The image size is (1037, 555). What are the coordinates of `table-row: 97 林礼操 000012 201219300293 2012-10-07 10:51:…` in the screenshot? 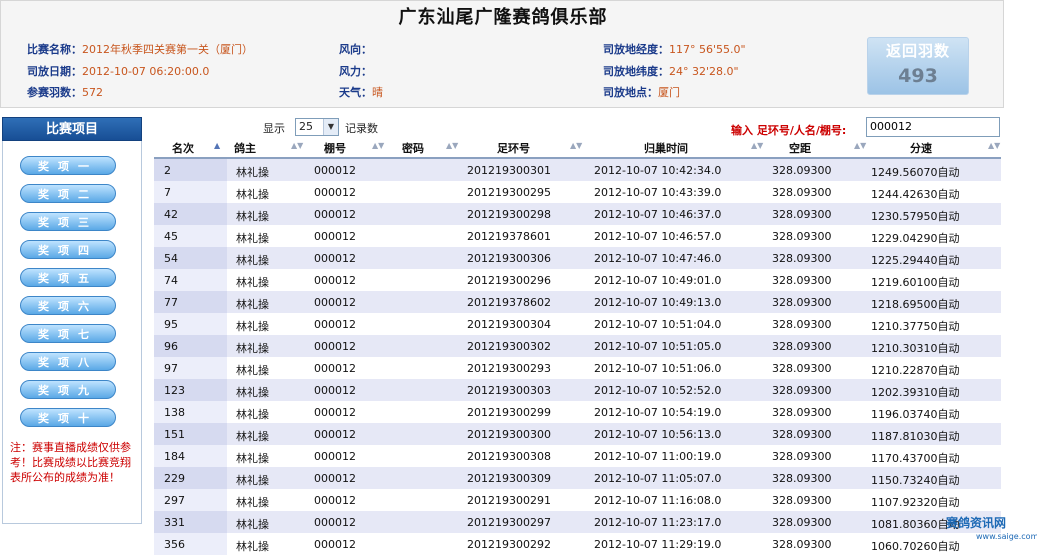 It's located at (577, 368).